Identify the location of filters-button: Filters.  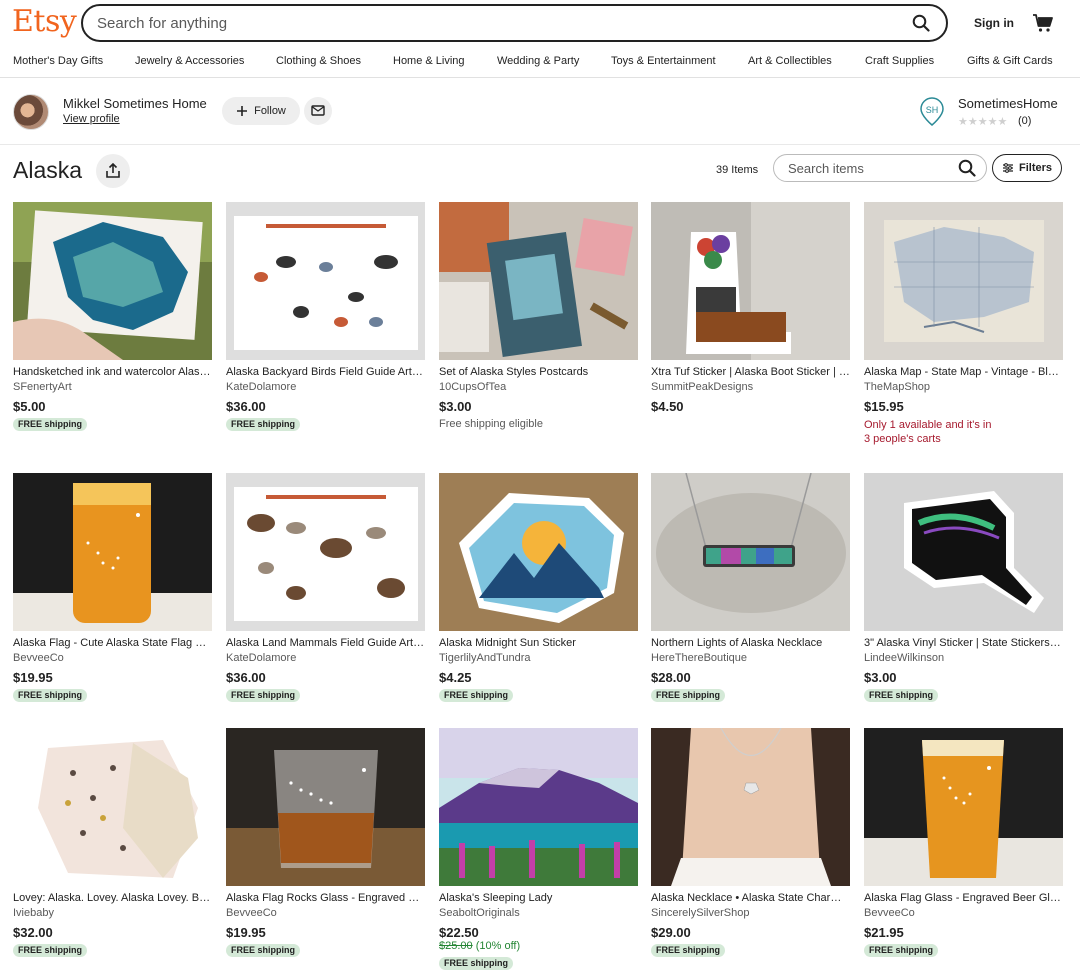
(1027, 168).